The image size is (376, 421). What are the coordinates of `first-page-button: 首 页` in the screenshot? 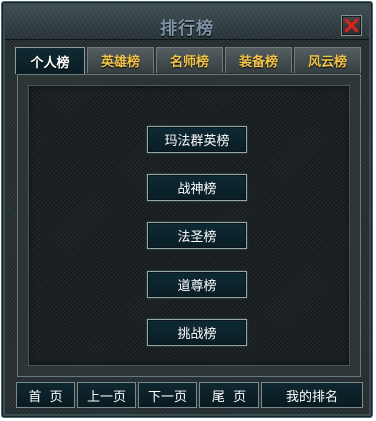 It's located at (45, 395).